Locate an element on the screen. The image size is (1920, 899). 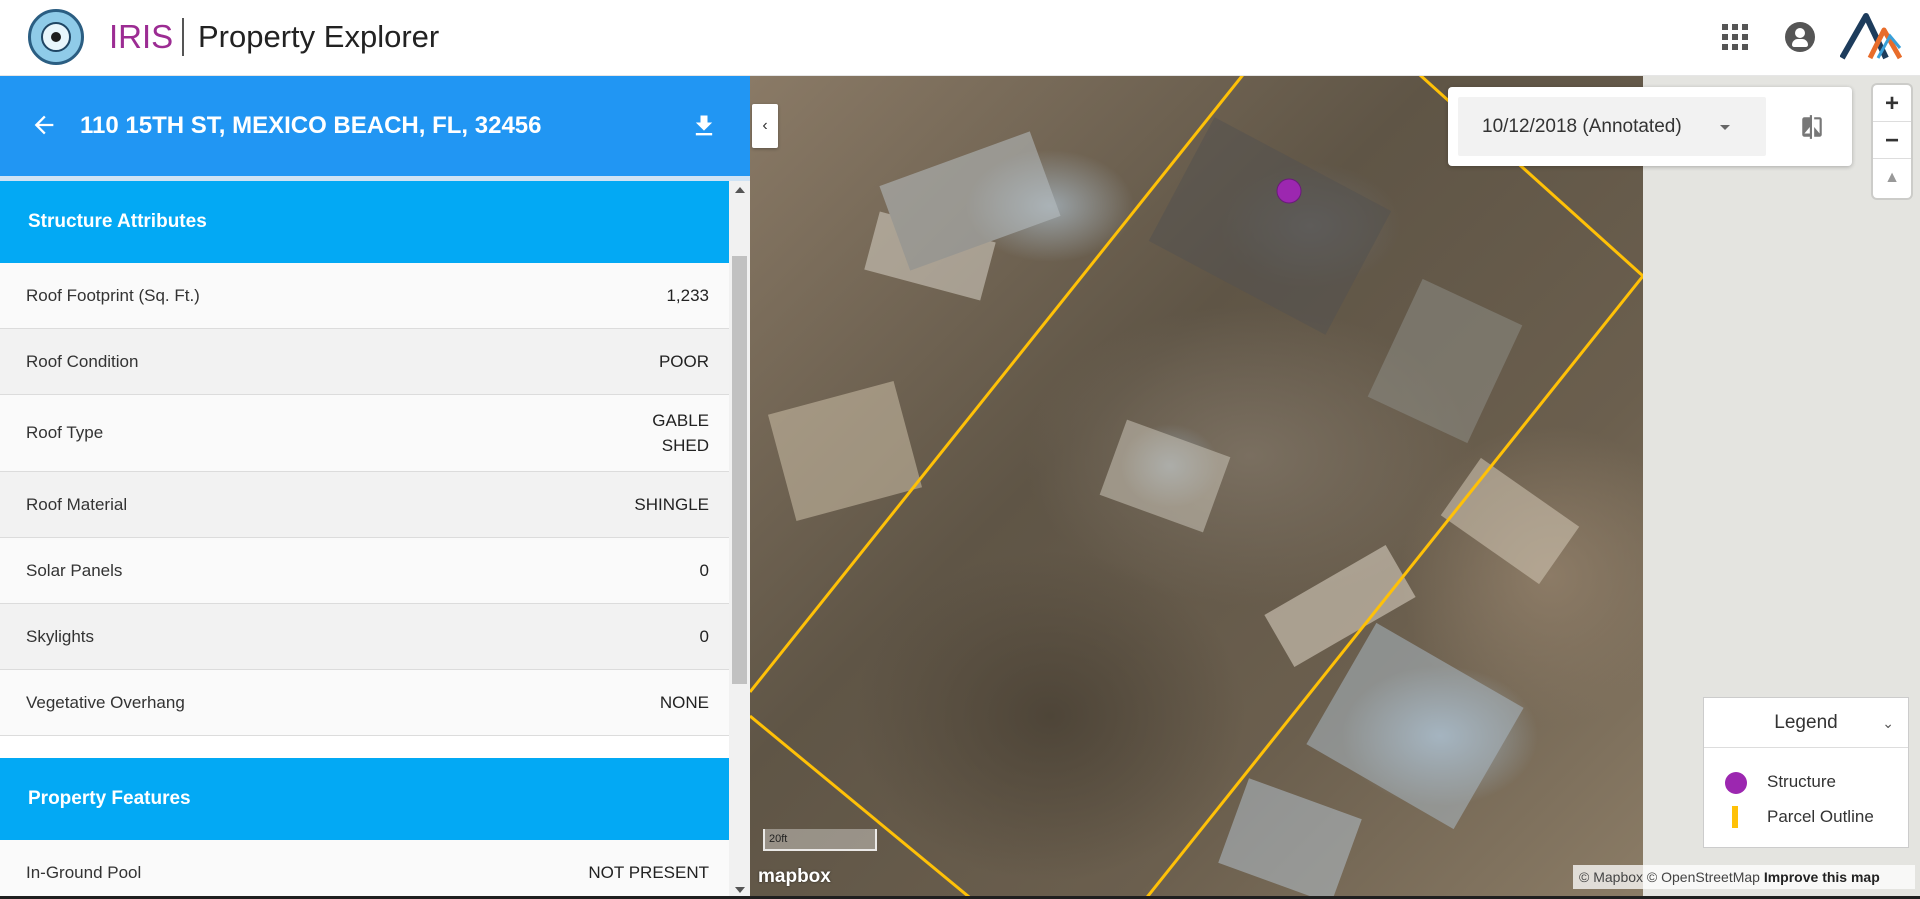
attribute-label: Roof Material is located at coordinates (77, 504).